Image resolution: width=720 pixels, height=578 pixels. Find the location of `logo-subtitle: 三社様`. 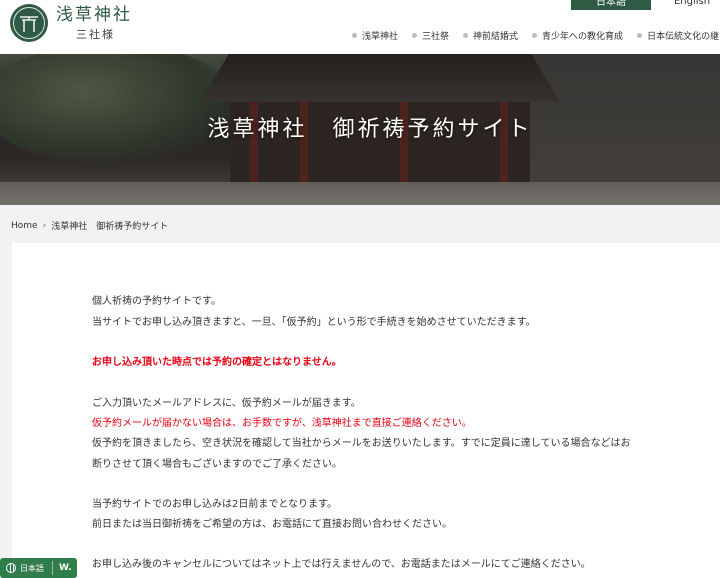

logo-subtitle: 三社様 is located at coordinates (95, 34).